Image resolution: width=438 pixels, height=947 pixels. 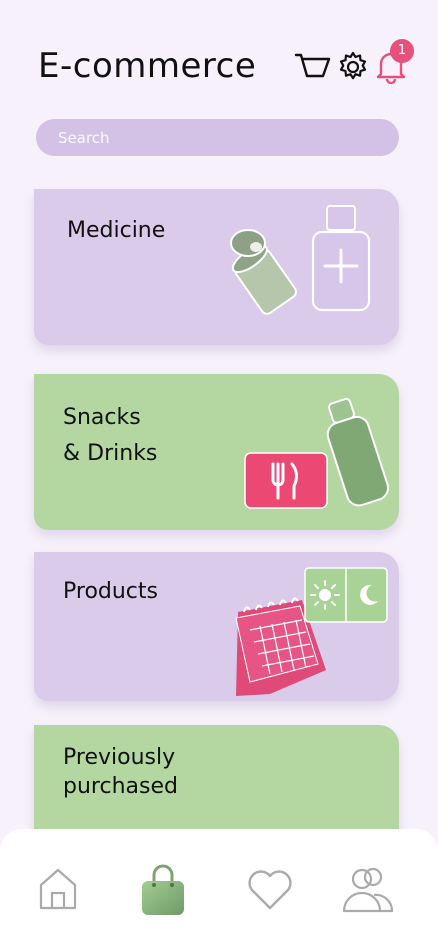 What do you see at coordinates (110, 435) in the screenshot?
I see `category-label: Snacks & Drinks` at bounding box center [110, 435].